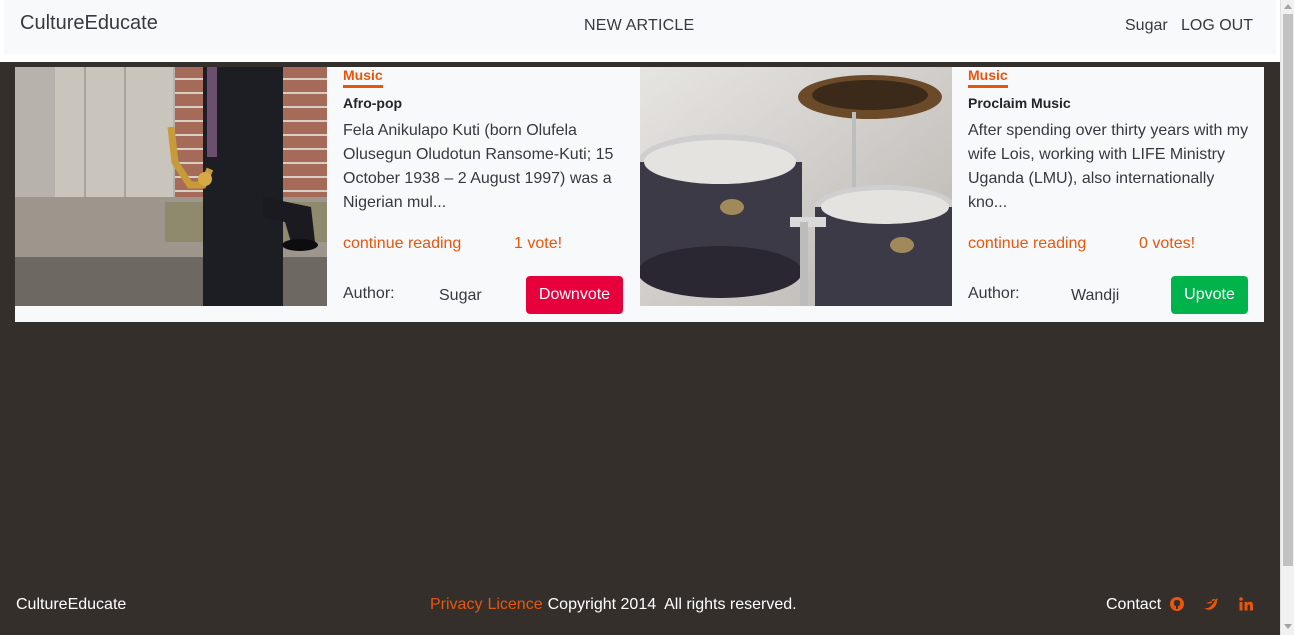 The image size is (1294, 635). What do you see at coordinates (1133, 605) in the screenshot?
I see `contact-link: Contact` at bounding box center [1133, 605].